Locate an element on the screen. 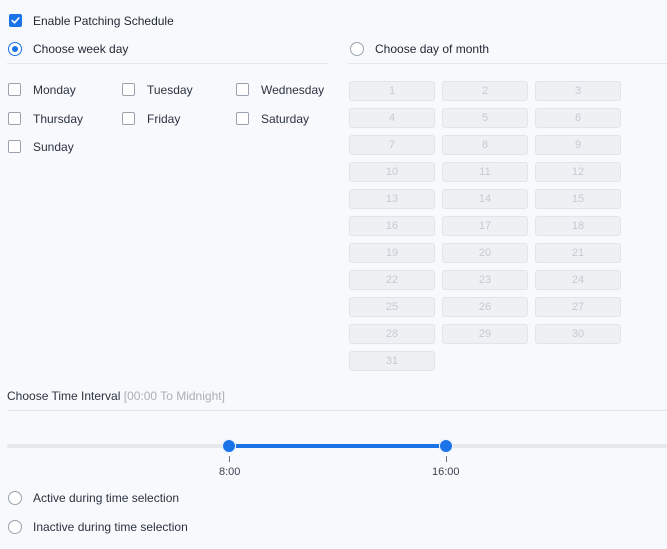 The width and height of the screenshot is (667, 549). month-day-button-7: 7 is located at coordinates (392, 145).